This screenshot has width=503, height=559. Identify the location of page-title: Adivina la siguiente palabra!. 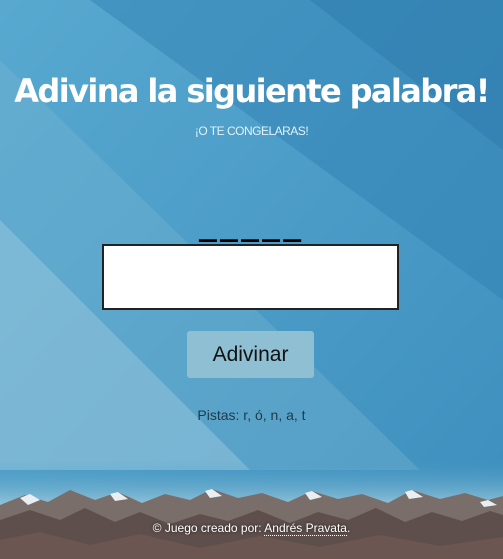
(252, 91).